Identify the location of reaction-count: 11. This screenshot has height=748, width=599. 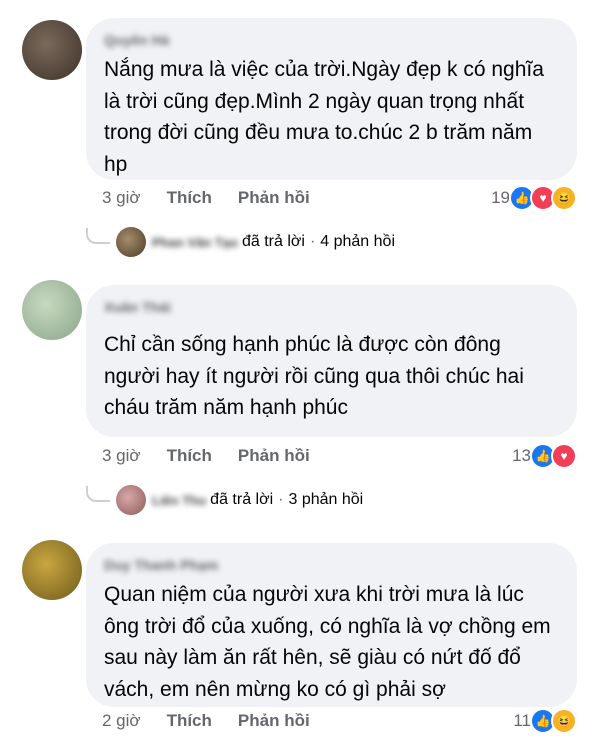
(522, 720).